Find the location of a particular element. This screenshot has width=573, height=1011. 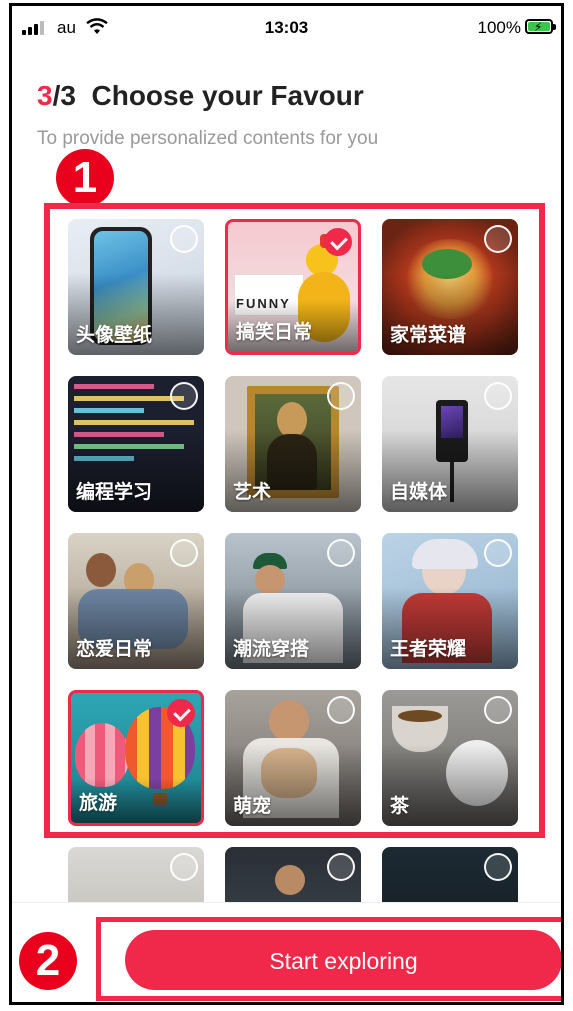

interest-tile-home-recipes: 家常菜谱 is located at coordinates (450, 287).